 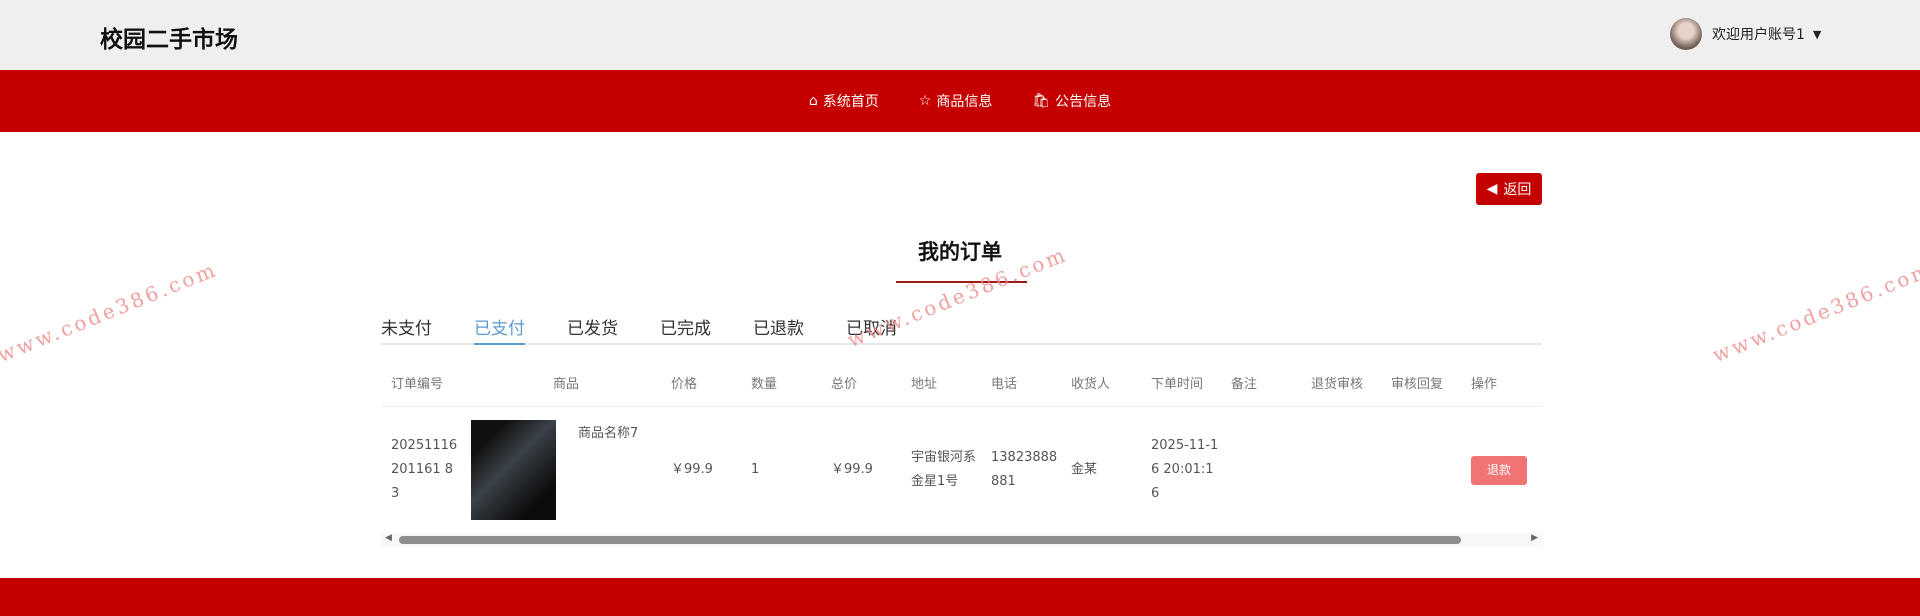 I want to click on footer, so click(x=960, y=597).